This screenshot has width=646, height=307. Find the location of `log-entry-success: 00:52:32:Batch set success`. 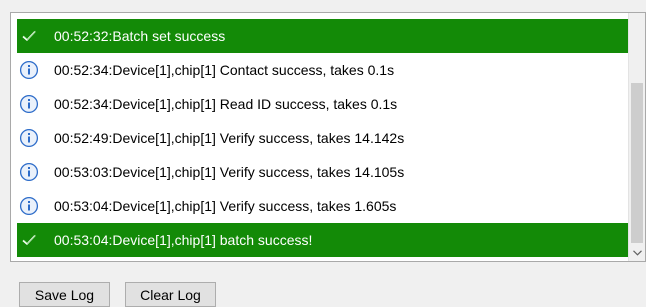

log-entry-success: 00:52:32:Batch set success is located at coordinates (323, 36).